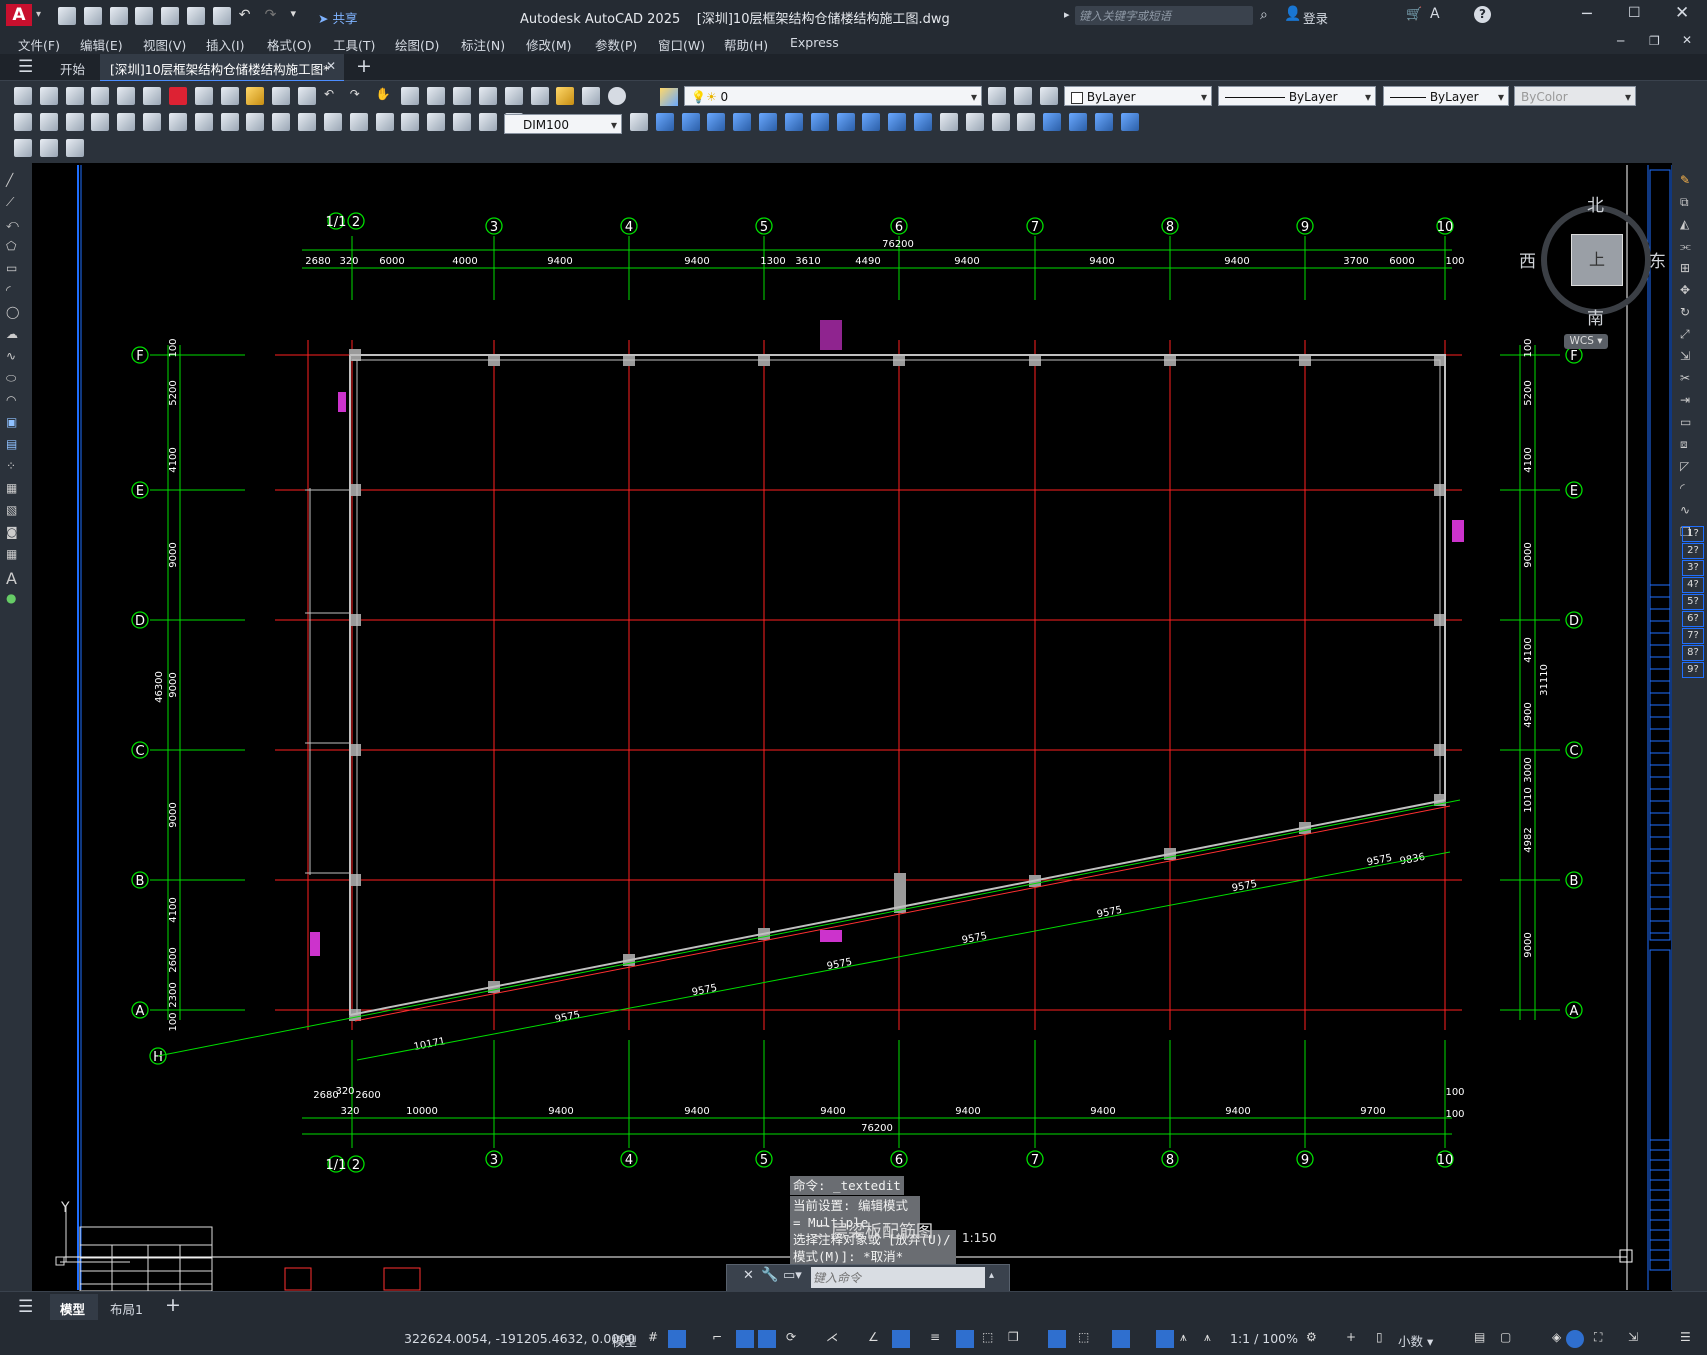 This screenshot has height=1355, width=1707. What do you see at coordinates (795, 1339) in the screenshot?
I see `polar-icon: ⟳` at bounding box center [795, 1339].